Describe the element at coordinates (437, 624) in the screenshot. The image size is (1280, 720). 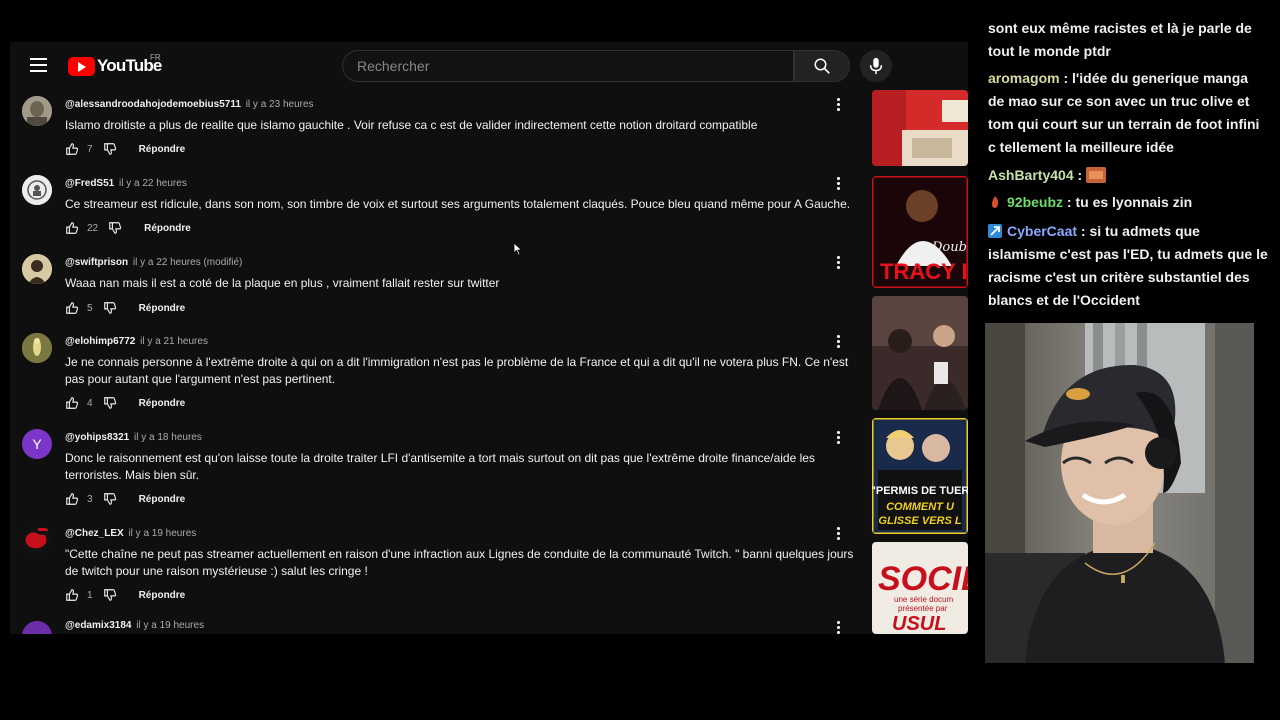
I see `comment: @edamix3184 il y a 19 heures` at that location.